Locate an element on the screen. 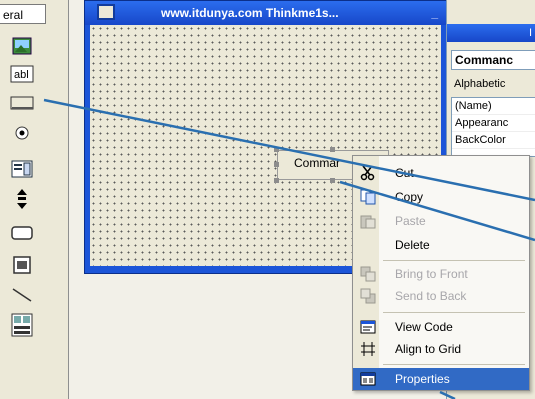  menu-item-send-to-back: Send to Back is located at coordinates (441, 296).